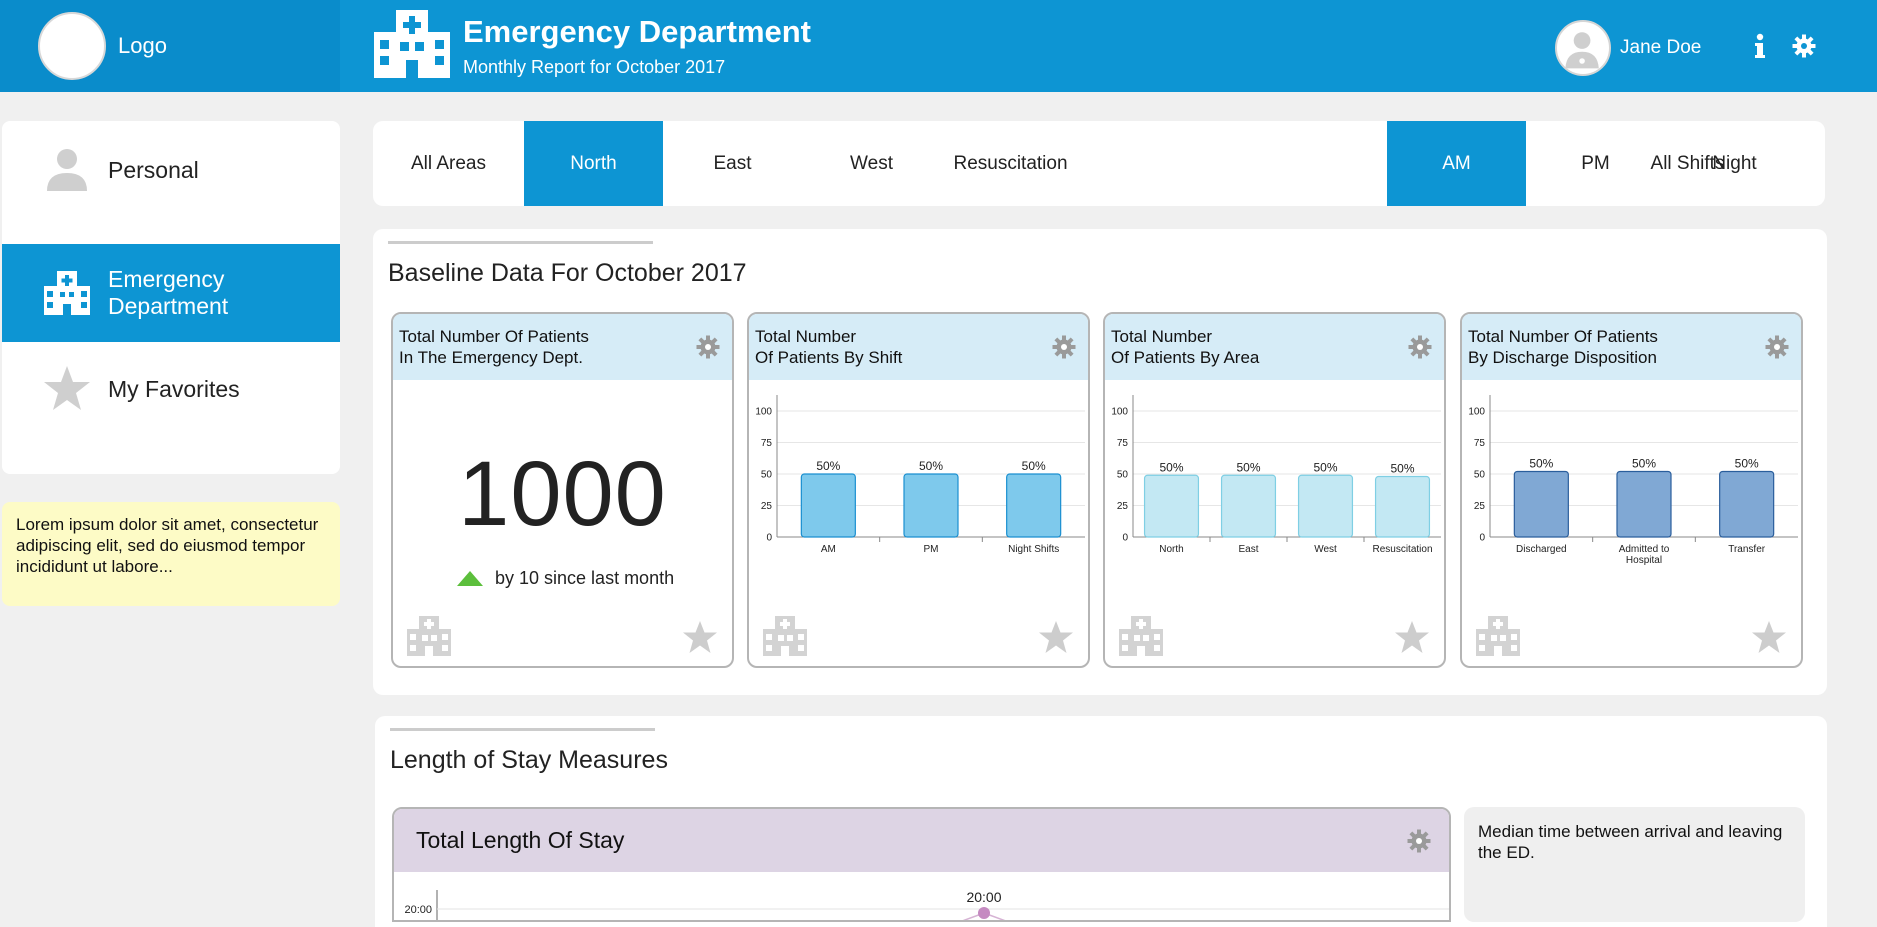  What do you see at coordinates (806, 336) in the screenshot?
I see `card-title-line1: Total Number` at bounding box center [806, 336].